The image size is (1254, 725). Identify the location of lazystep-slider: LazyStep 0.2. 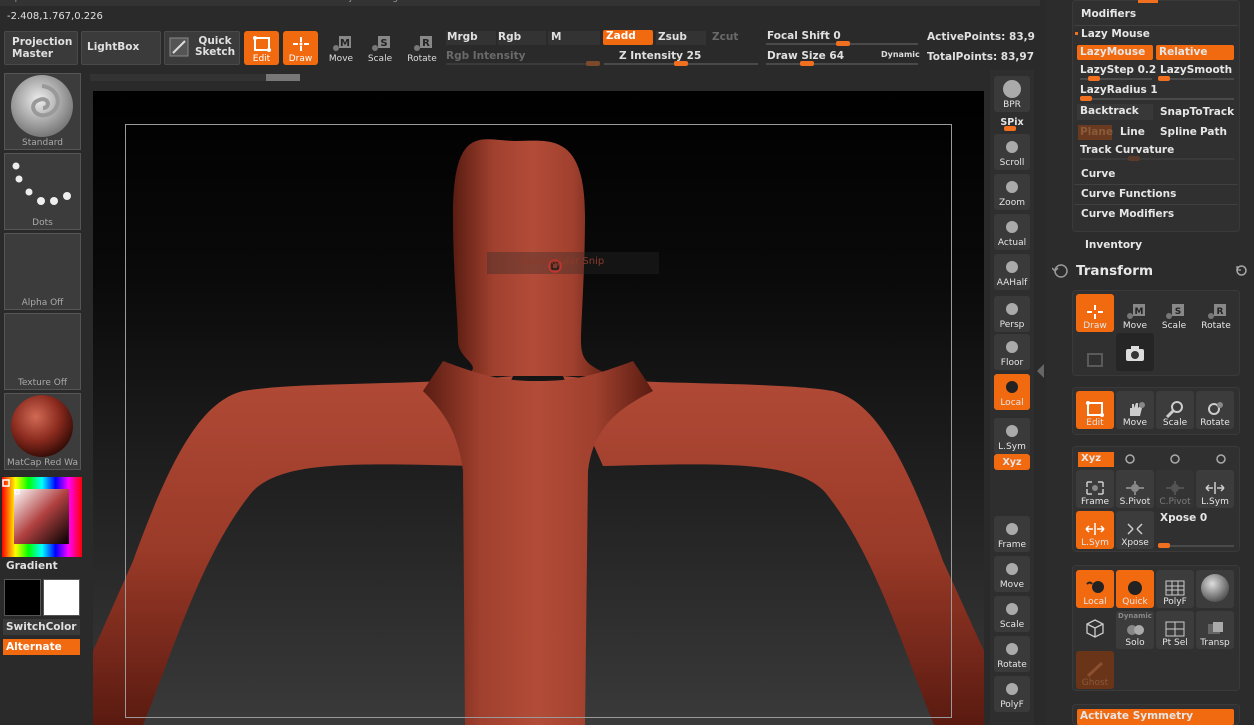
(1118, 70).